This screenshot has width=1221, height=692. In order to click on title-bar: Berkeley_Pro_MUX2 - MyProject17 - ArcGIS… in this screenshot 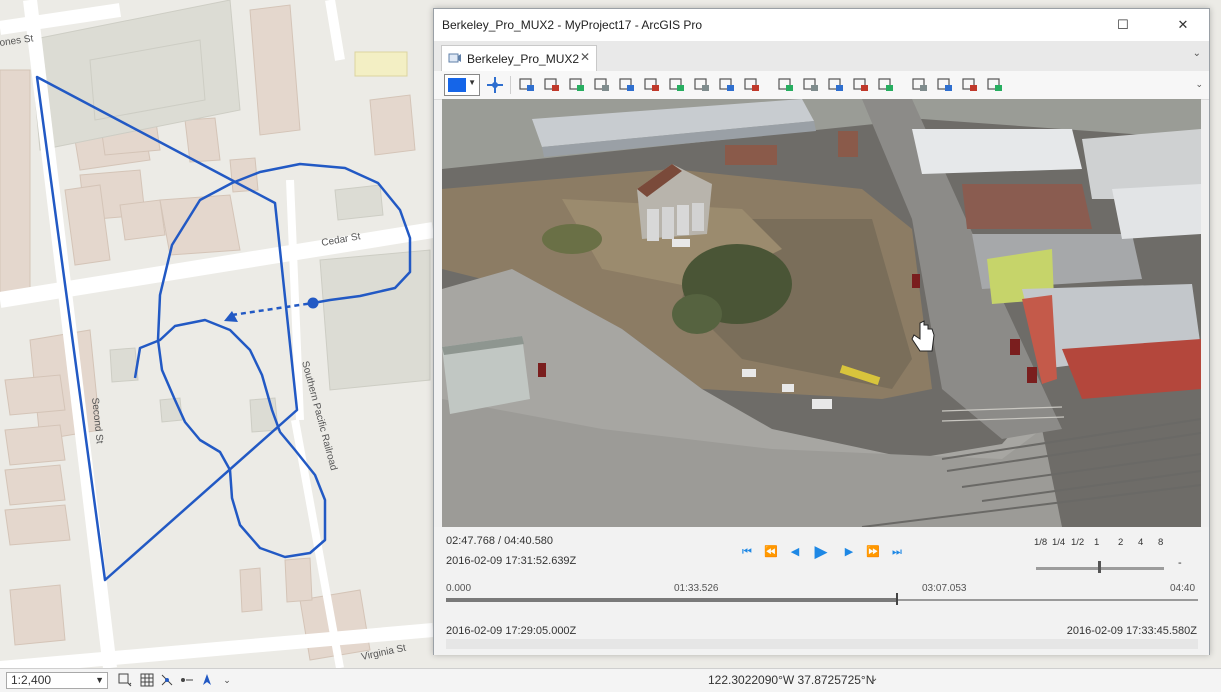, I will do `click(821, 25)`.